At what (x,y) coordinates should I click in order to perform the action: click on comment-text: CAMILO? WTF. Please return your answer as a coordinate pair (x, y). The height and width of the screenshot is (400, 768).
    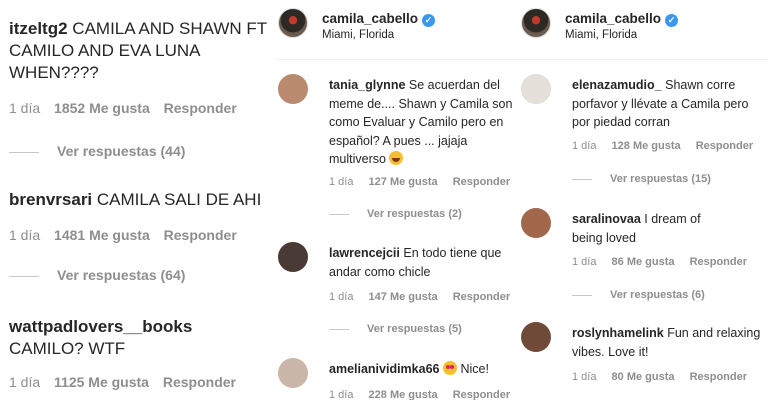
    Looking at the image, I should click on (67, 348).